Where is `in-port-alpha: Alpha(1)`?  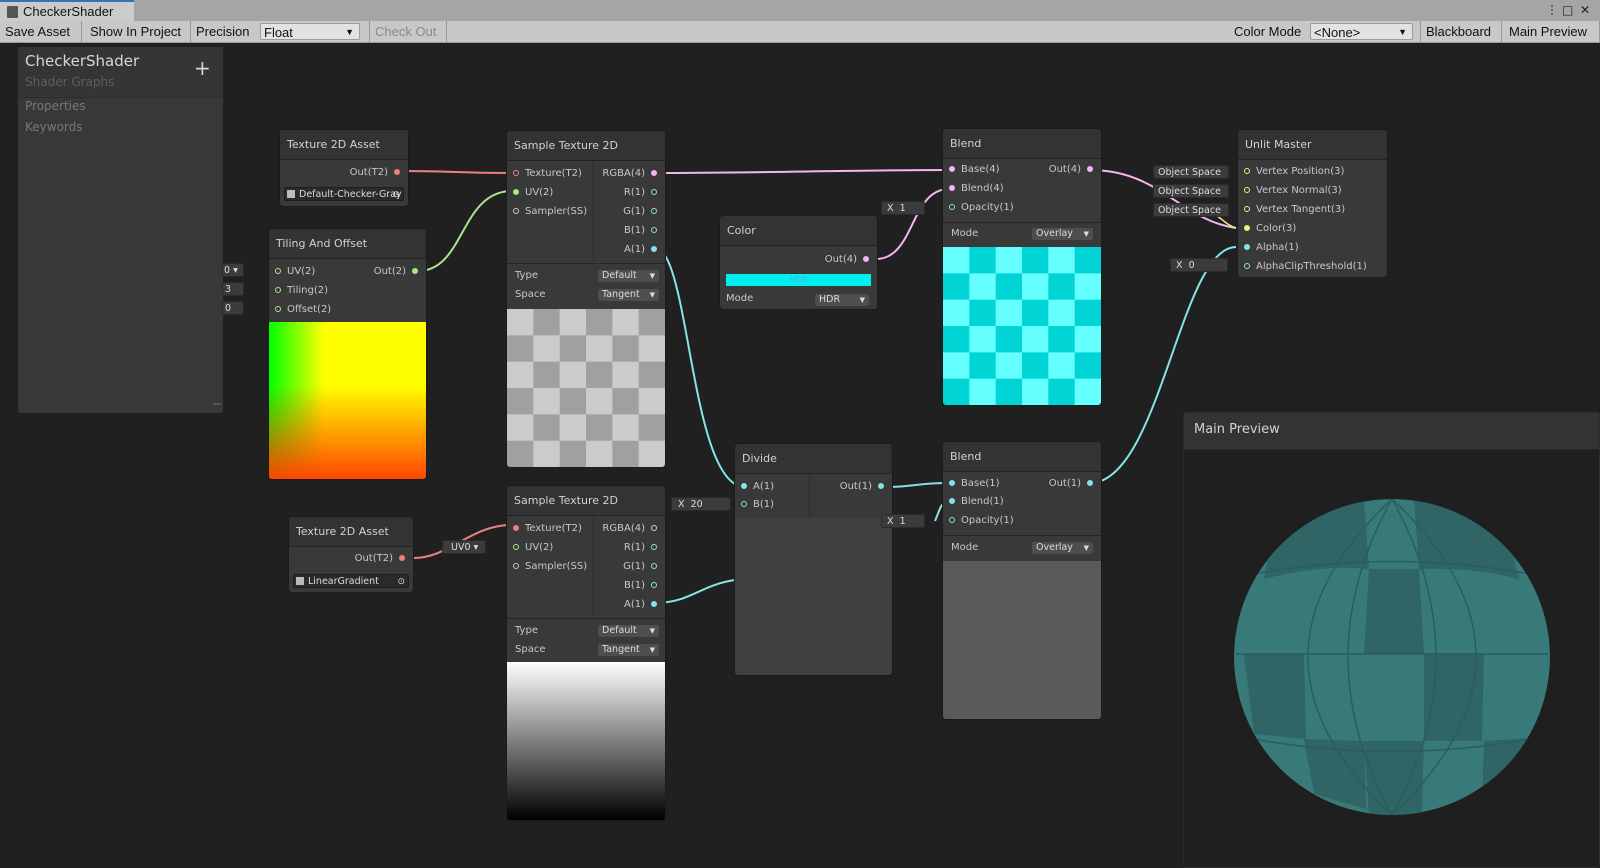 in-port-alpha: Alpha(1) is located at coordinates (1271, 248).